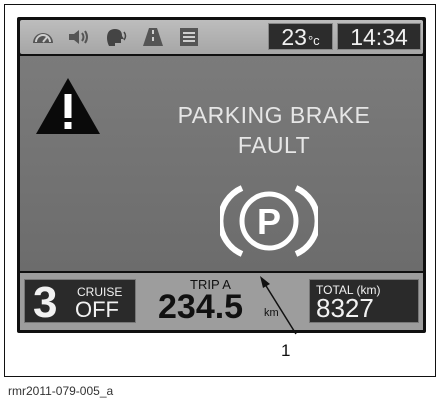  Describe the element at coordinates (116, 37) in the screenshot. I see `voice-icon` at that location.